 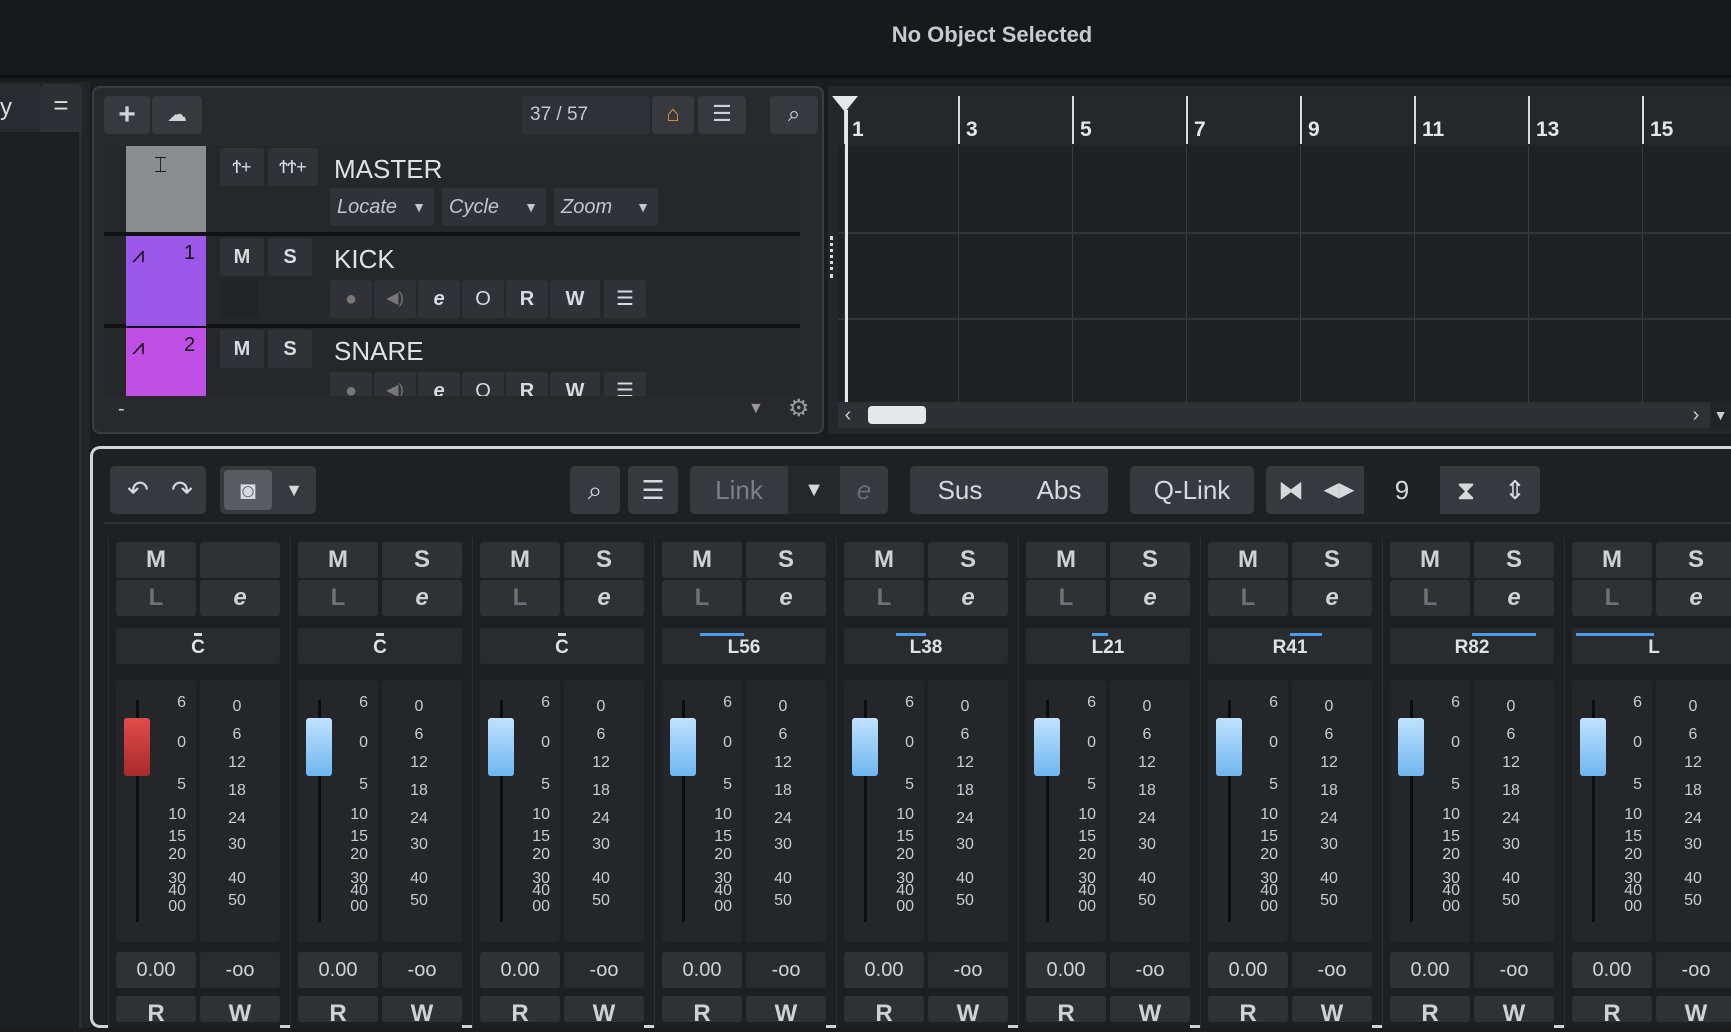 I want to click on abs-button: Abs, so click(x=1059, y=490).